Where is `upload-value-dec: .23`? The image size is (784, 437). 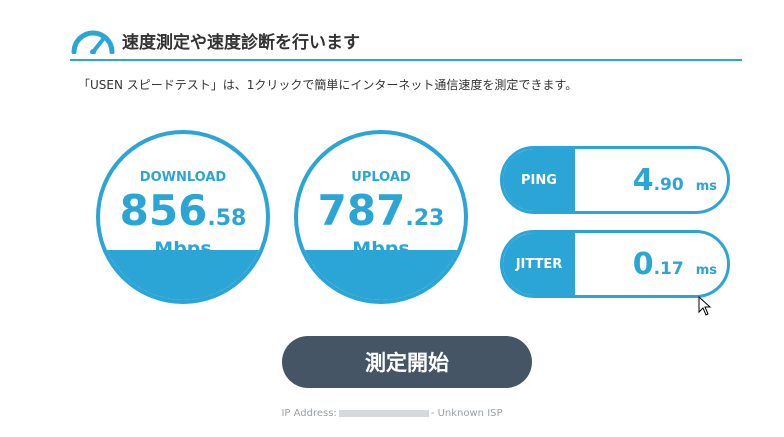
upload-value-dec: .23 is located at coordinates (425, 218).